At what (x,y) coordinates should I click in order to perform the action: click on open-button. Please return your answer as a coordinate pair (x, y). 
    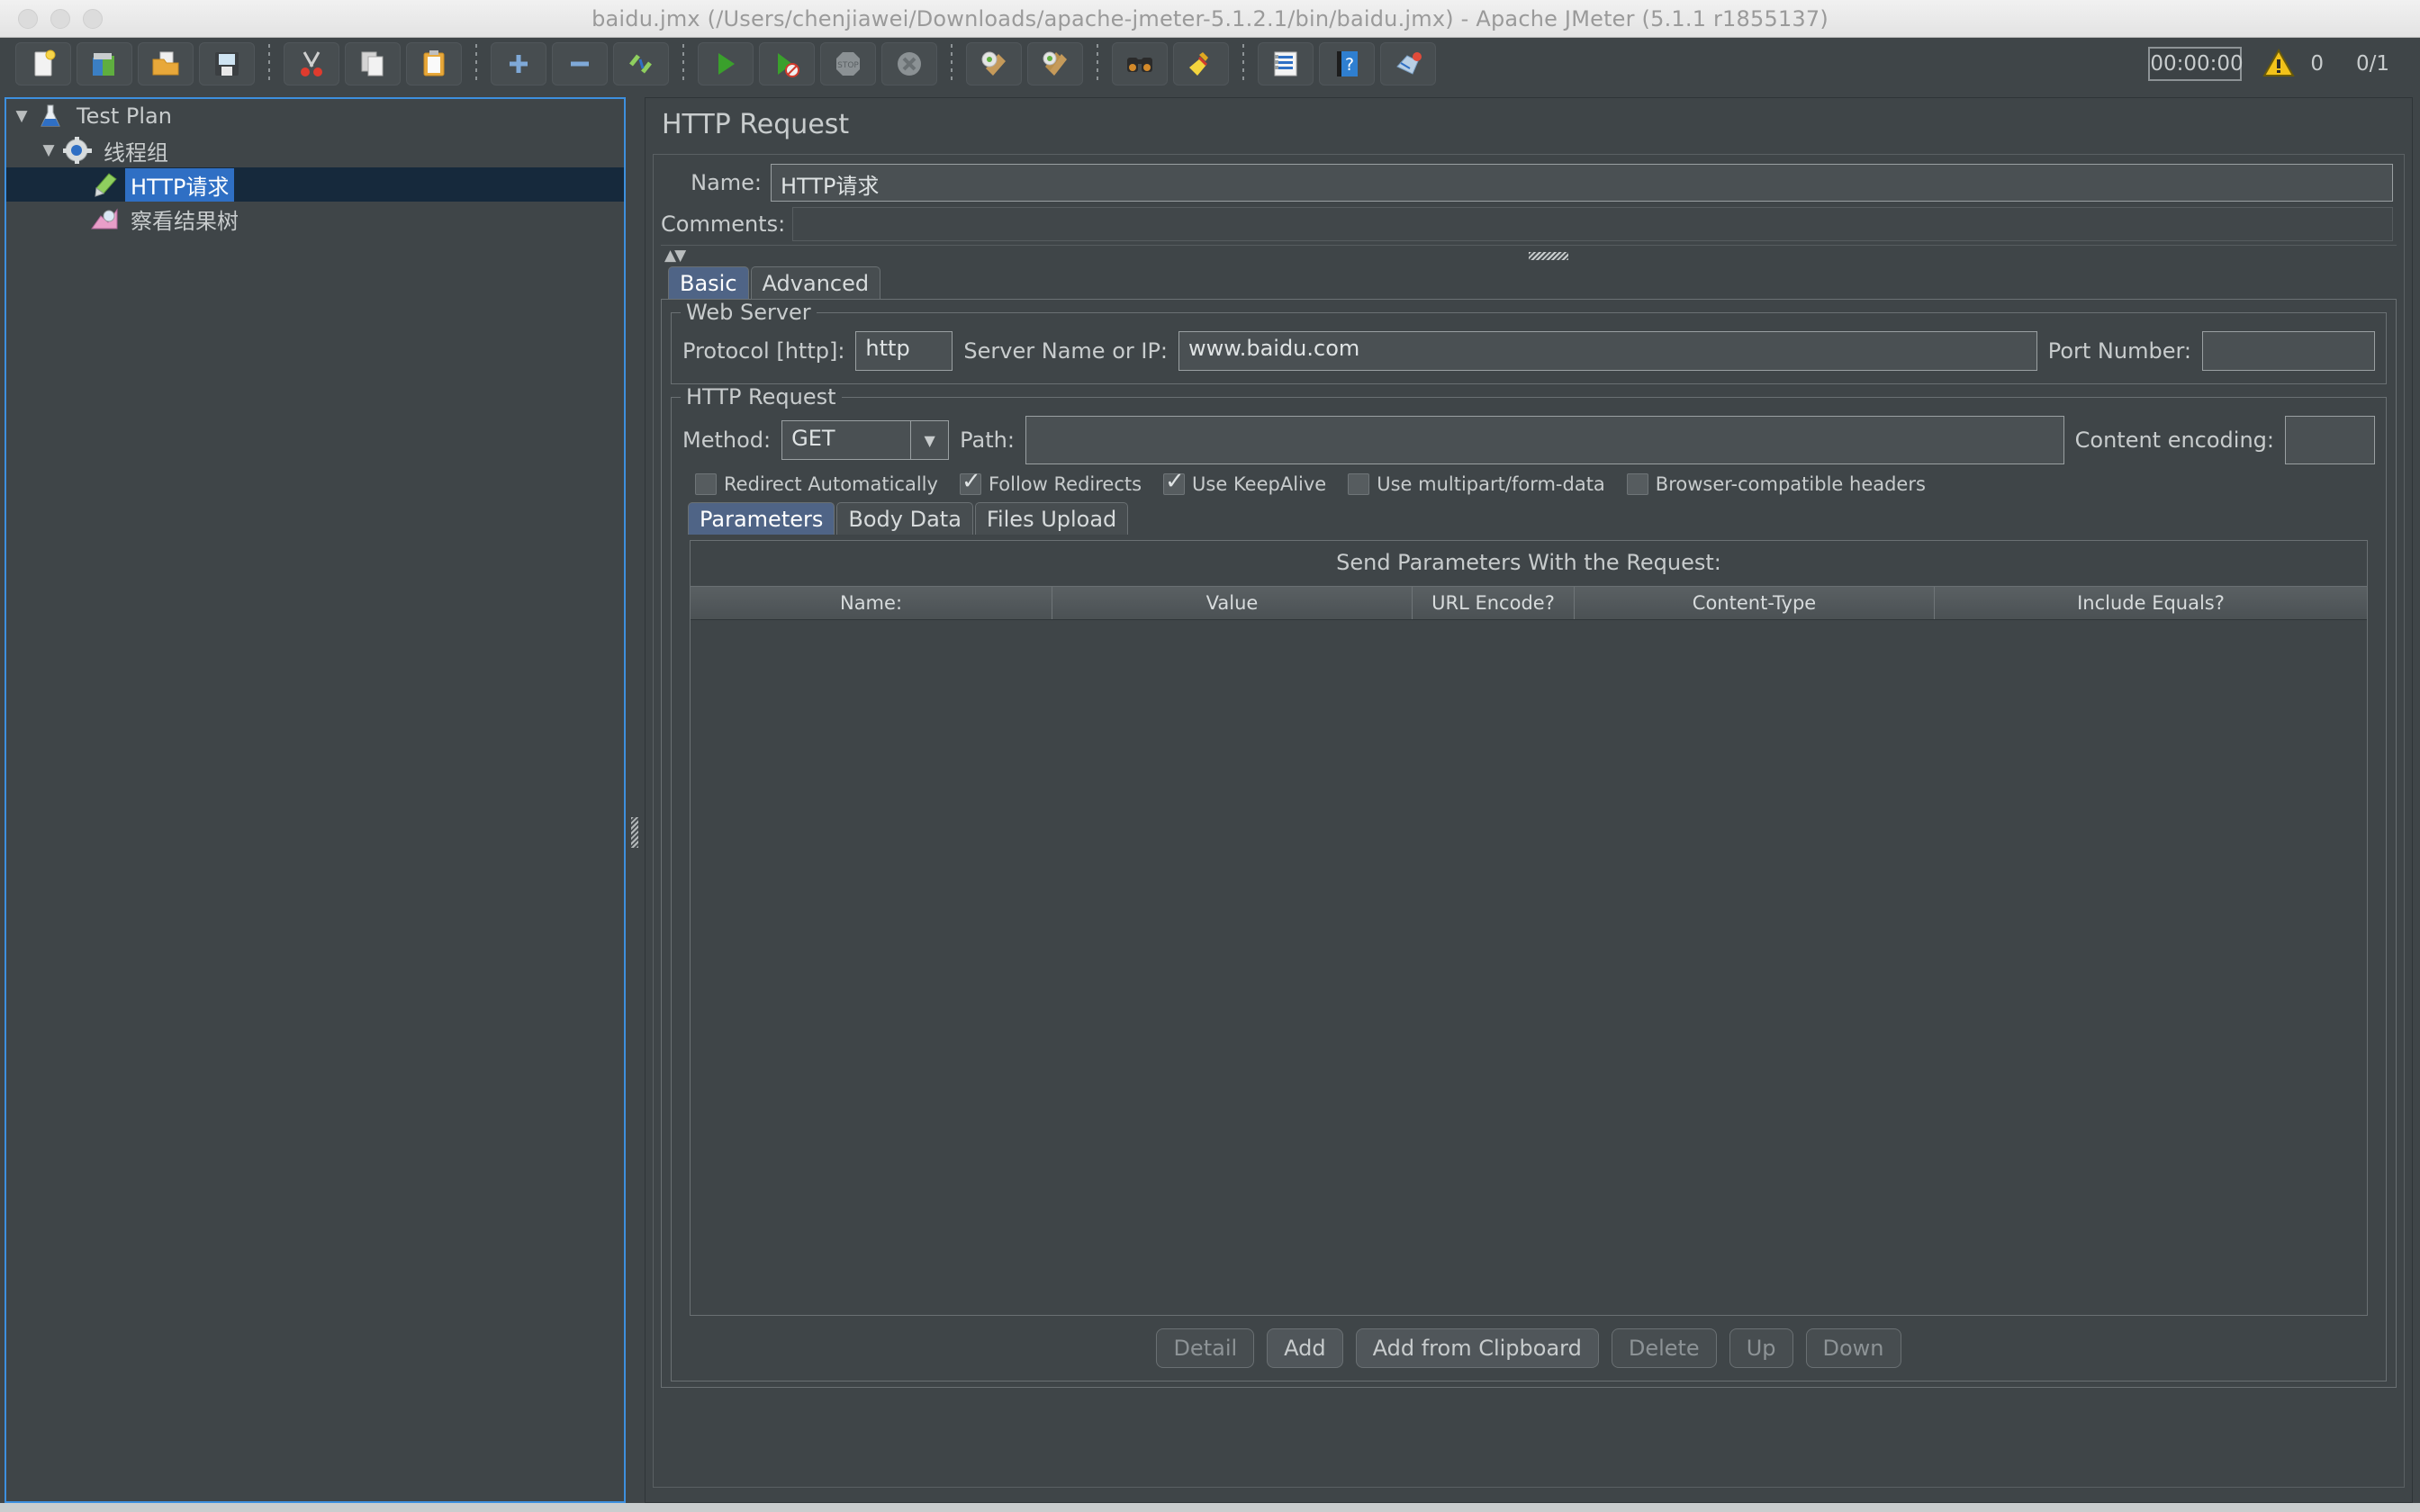
    Looking at the image, I should click on (166, 64).